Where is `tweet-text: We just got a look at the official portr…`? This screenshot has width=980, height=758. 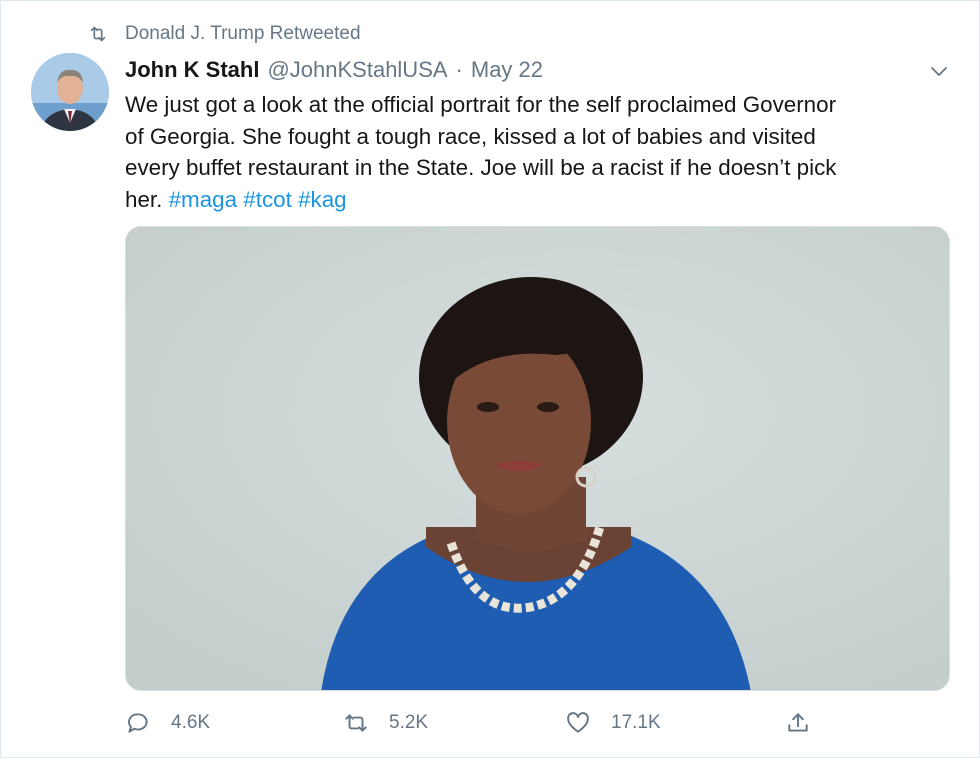
tweet-text: We just got a look at the official portr… is located at coordinates (535, 152).